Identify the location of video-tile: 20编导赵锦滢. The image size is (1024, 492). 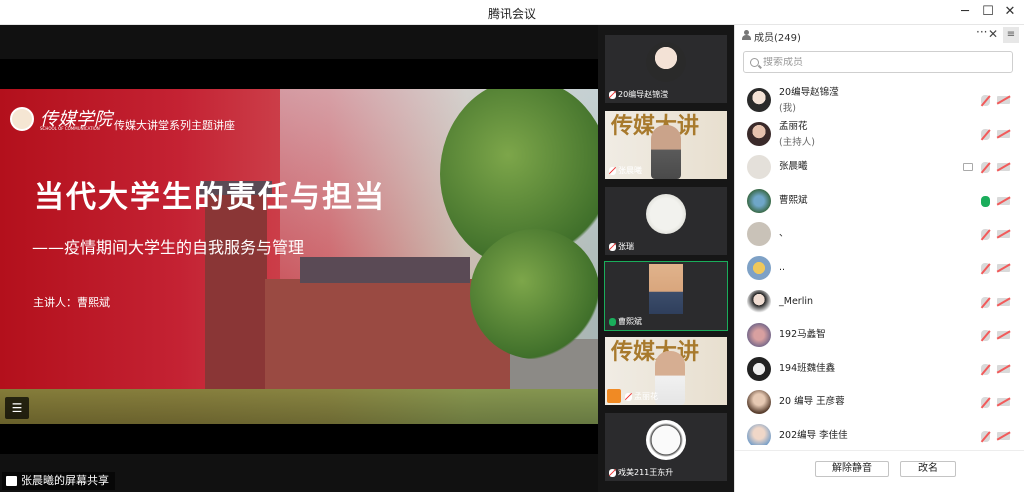
(666, 69).